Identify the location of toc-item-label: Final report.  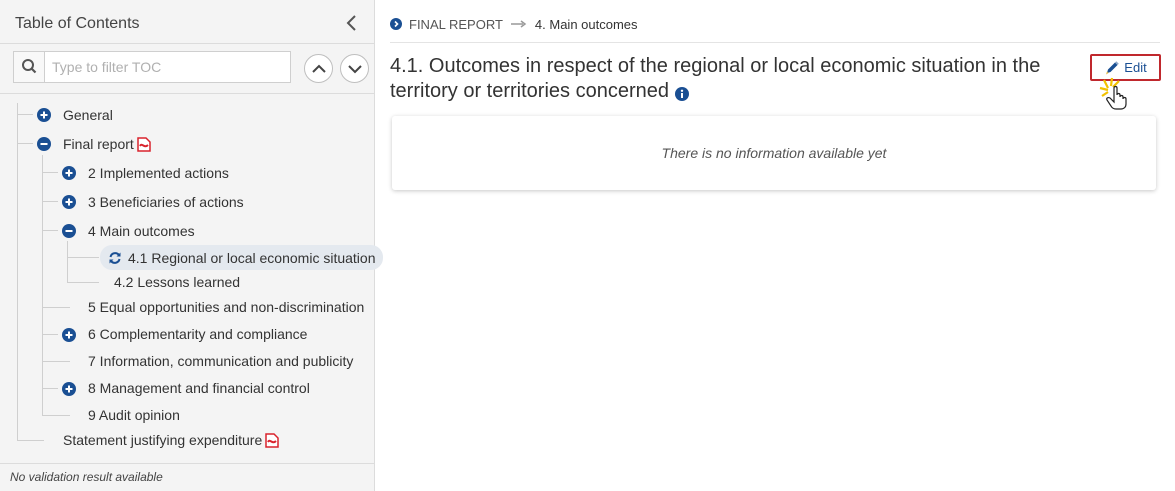
(98, 144).